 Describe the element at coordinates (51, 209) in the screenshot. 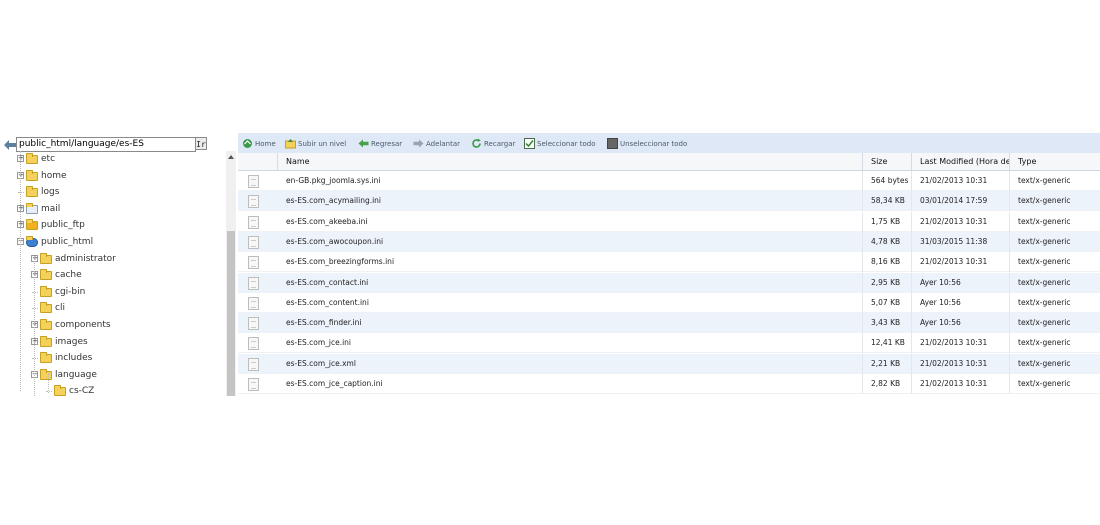

I see `tree-node-label: mail` at that location.